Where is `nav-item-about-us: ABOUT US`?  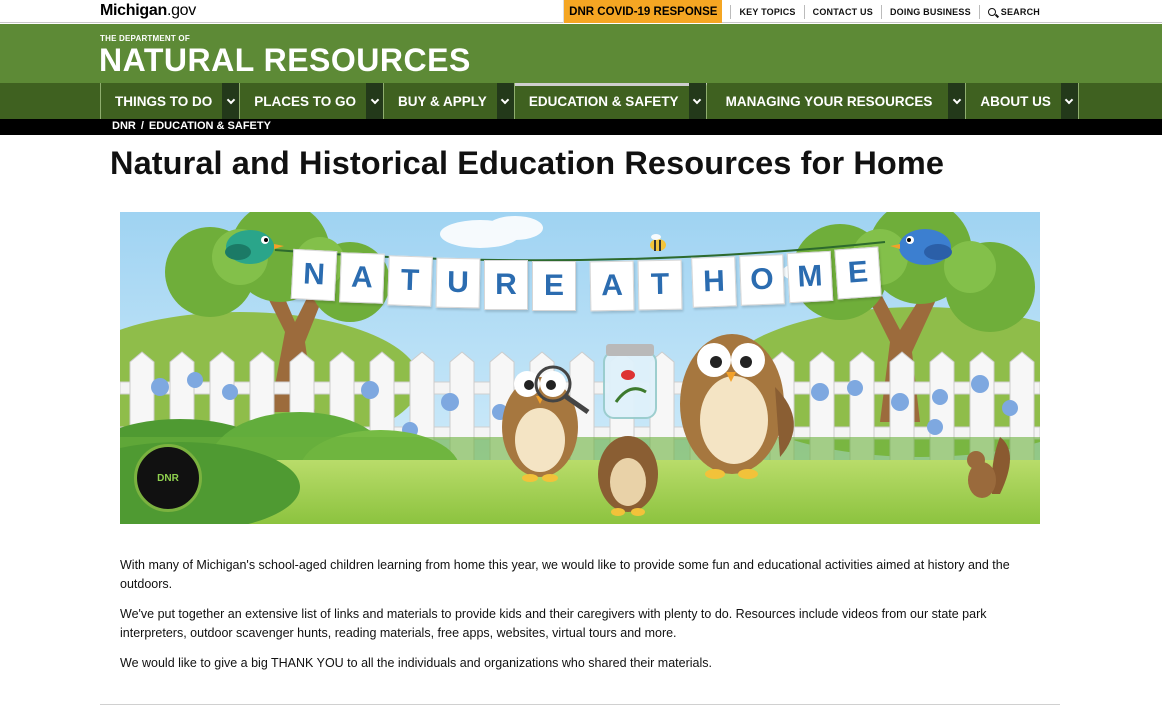
nav-item-about-us: ABOUT US is located at coordinates (1022, 101).